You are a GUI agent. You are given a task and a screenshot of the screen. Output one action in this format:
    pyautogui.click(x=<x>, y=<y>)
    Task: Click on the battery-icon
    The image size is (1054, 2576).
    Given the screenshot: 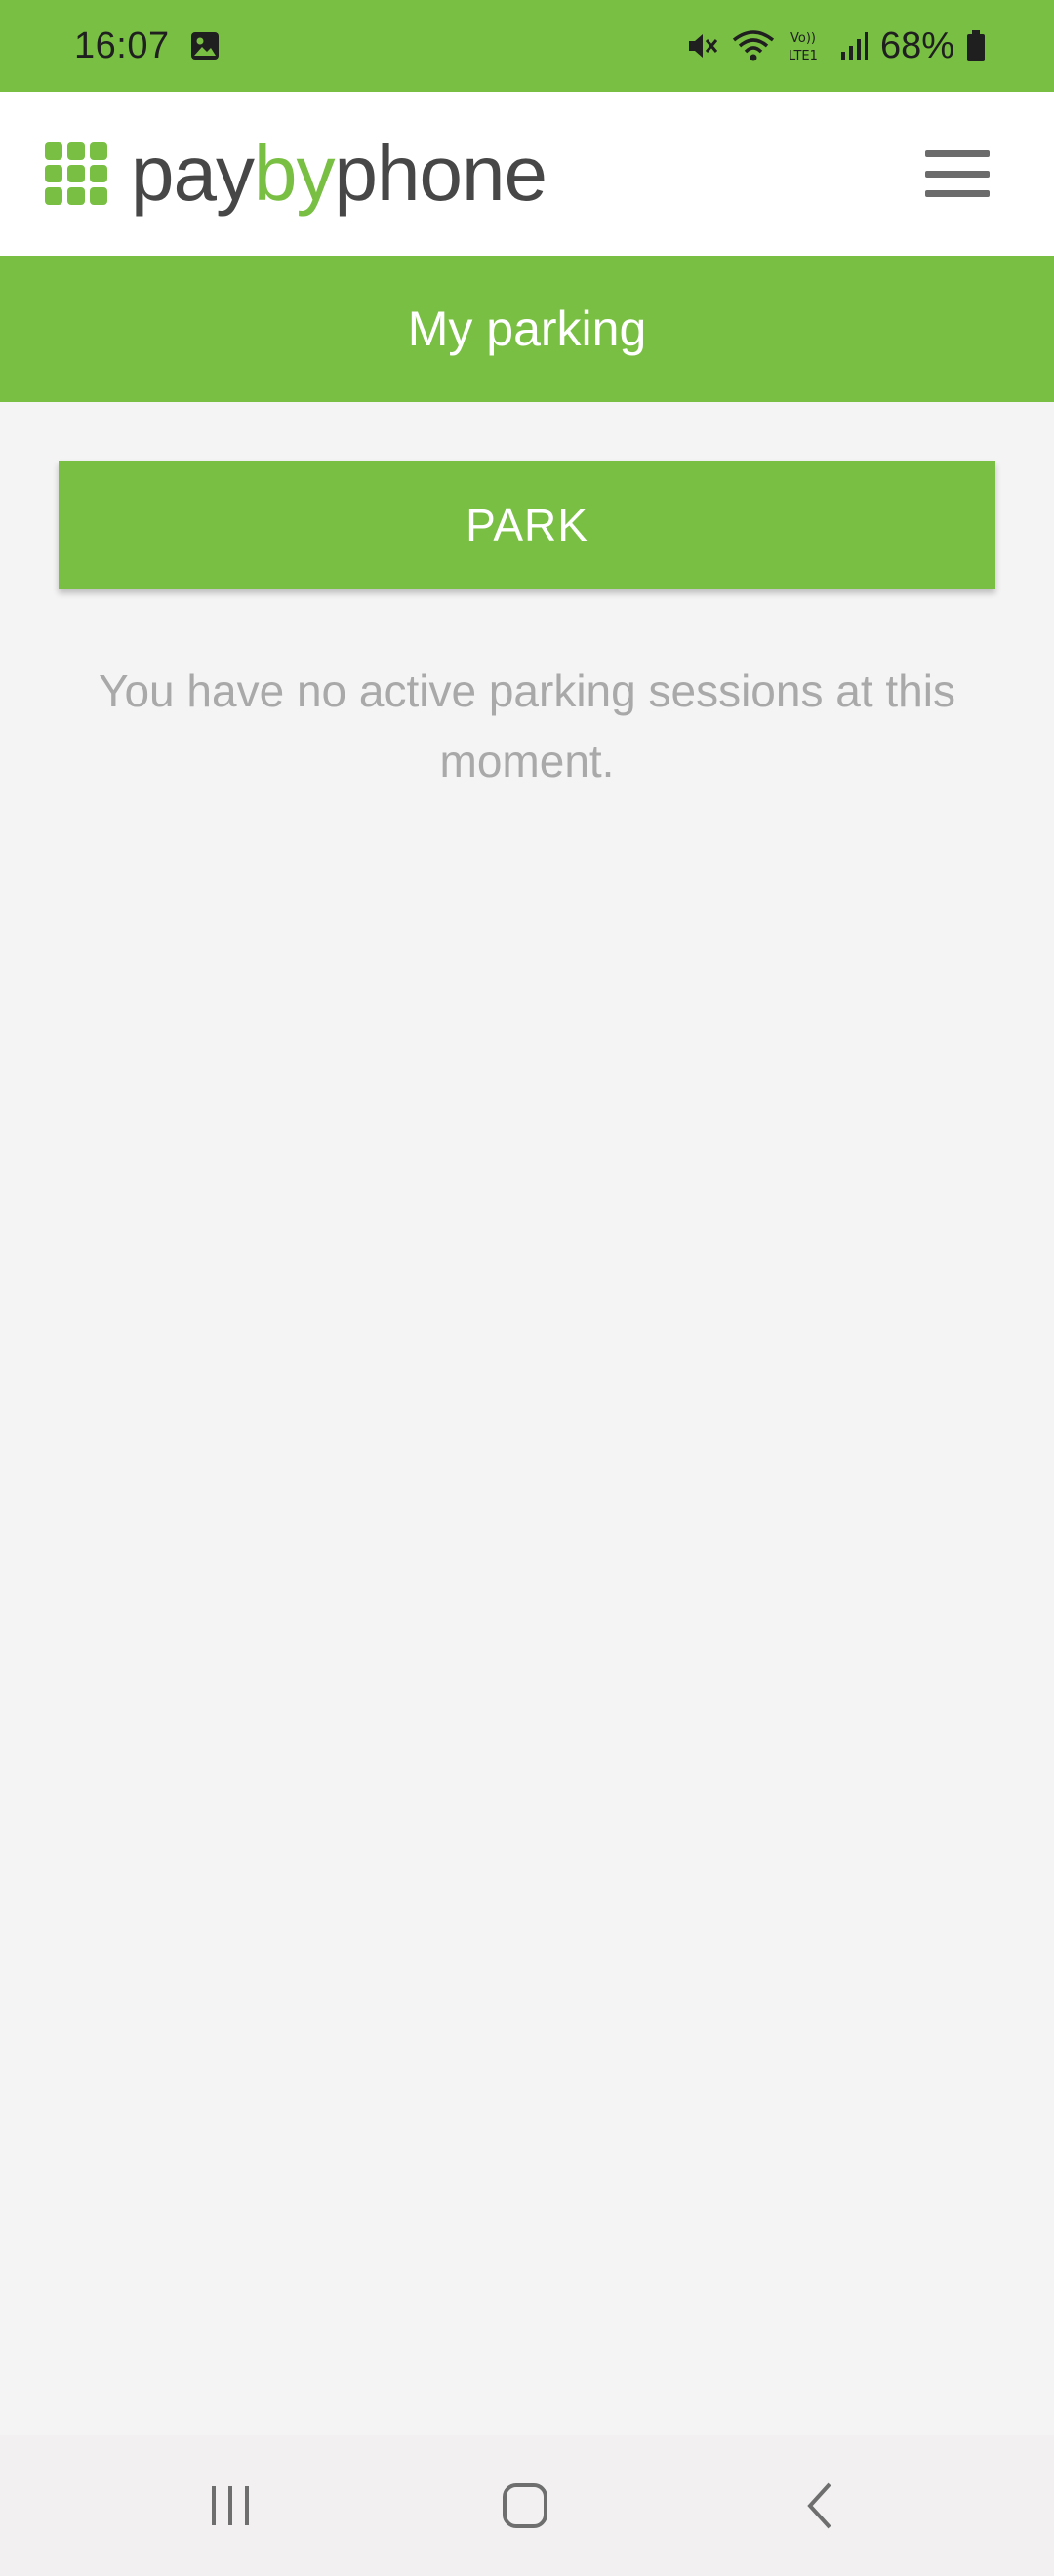 What is the action you would take?
    pyautogui.click(x=976, y=45)
    